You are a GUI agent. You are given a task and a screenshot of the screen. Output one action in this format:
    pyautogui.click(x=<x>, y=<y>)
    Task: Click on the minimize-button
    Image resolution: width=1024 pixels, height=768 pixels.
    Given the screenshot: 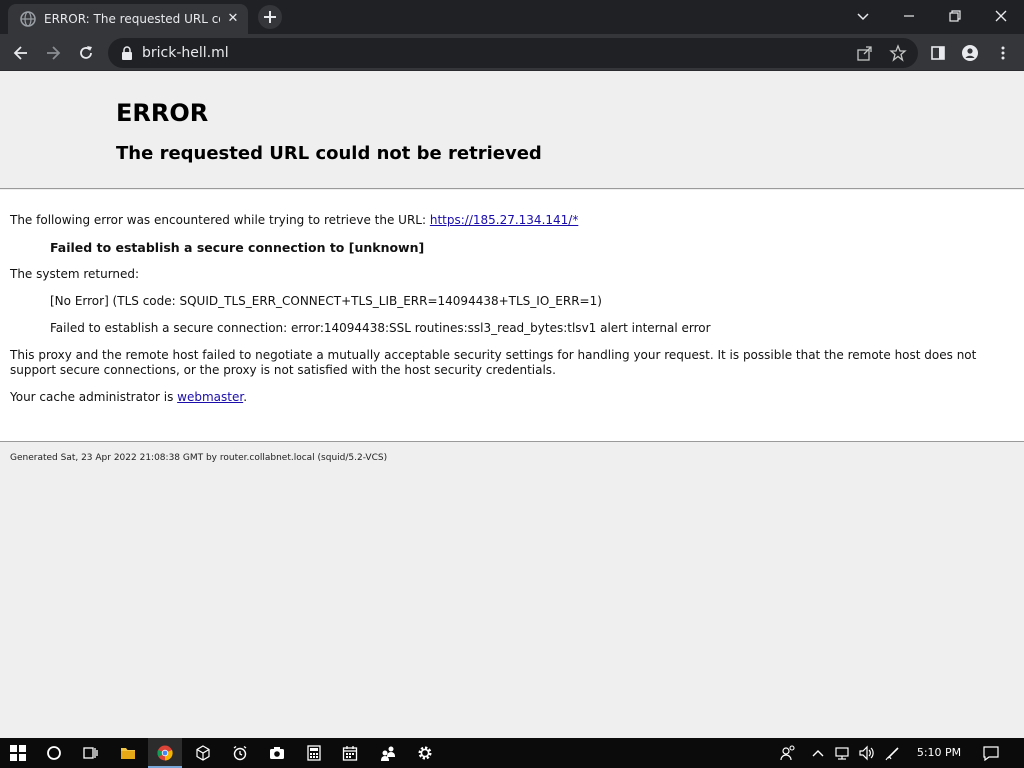 What is the action you would take?
    pyautogui.click(x=909, y=16)
    